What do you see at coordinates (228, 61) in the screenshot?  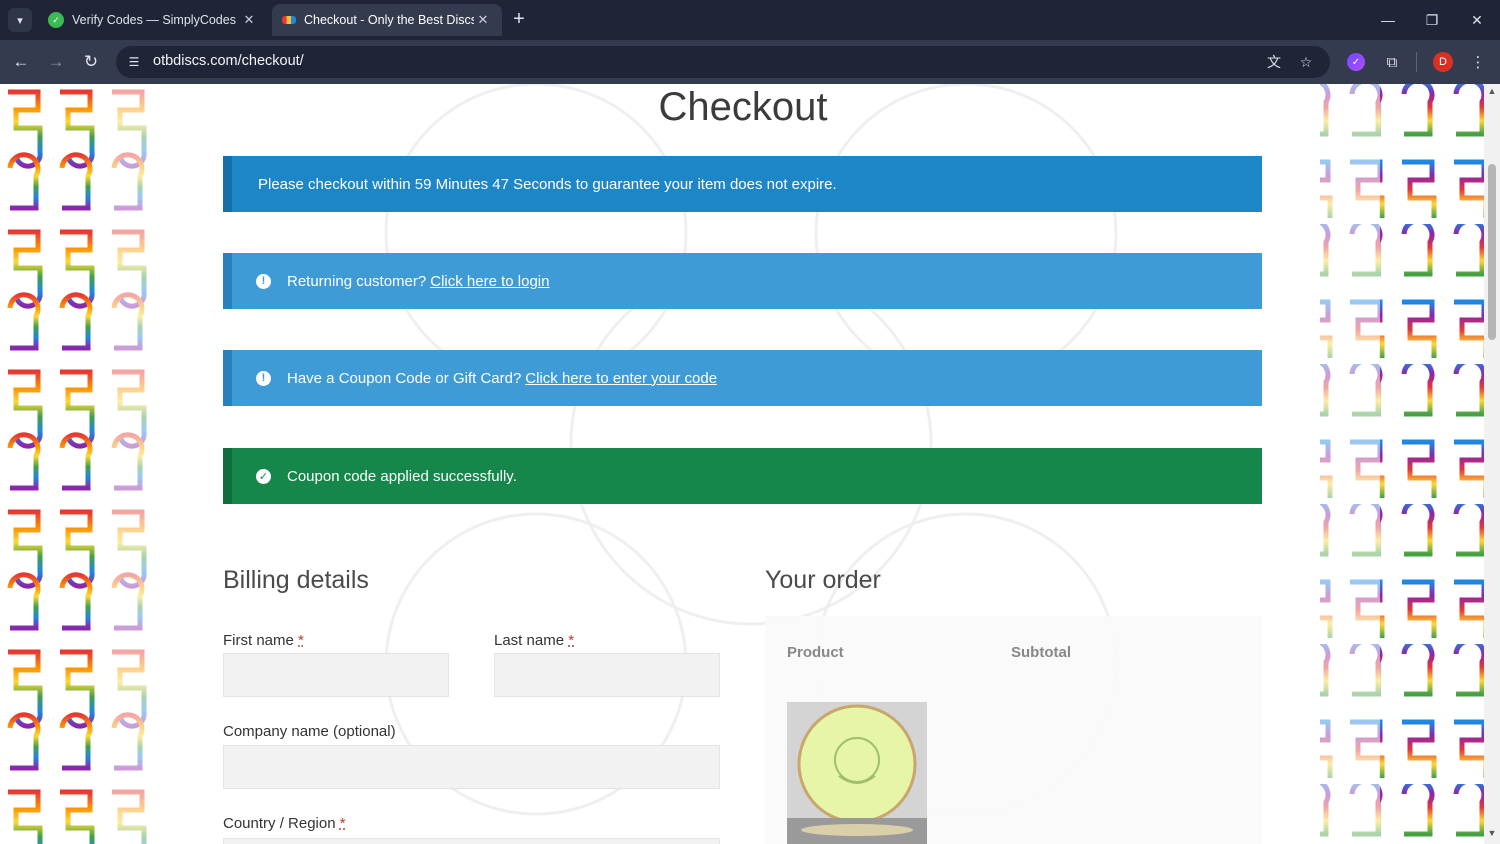 I see `url-text: otbdiscs.com/checkout/` at bounding box center [228, 61].